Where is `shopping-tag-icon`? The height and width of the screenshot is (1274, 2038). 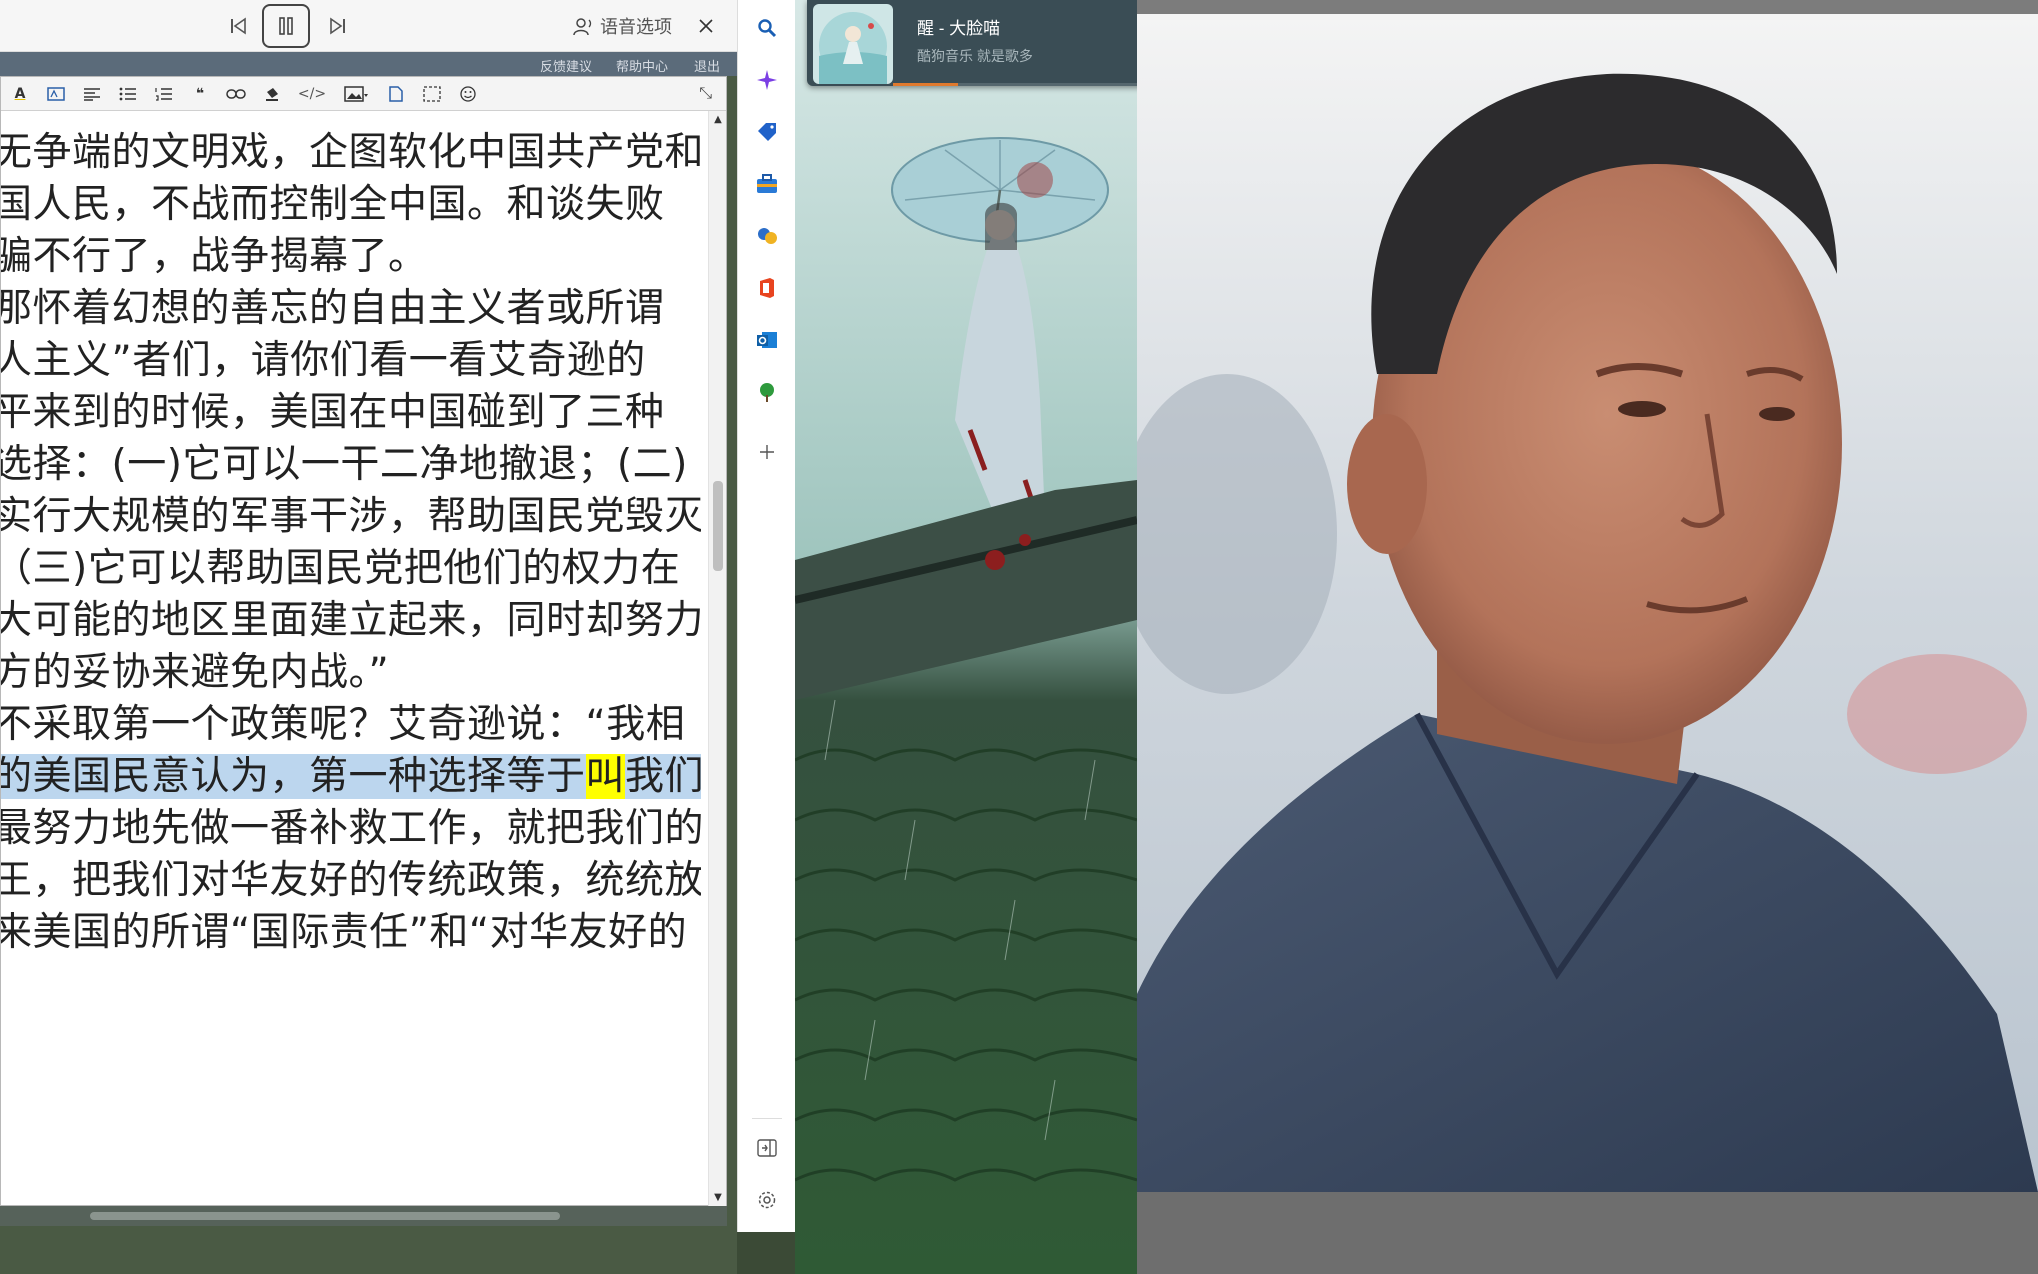 shopping-tag-icon is located at coordinates (767, 132).